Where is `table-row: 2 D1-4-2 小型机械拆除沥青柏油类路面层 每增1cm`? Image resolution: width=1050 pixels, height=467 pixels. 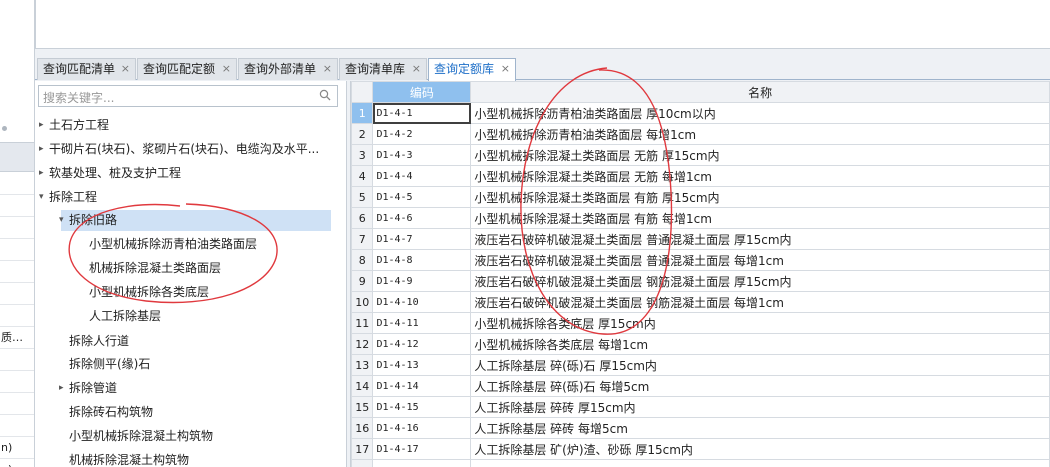
table-row: 2 D1-4-2 小型机械拆除沥青柏油类路面层 每增1cm is located at coordinates (700, 134).